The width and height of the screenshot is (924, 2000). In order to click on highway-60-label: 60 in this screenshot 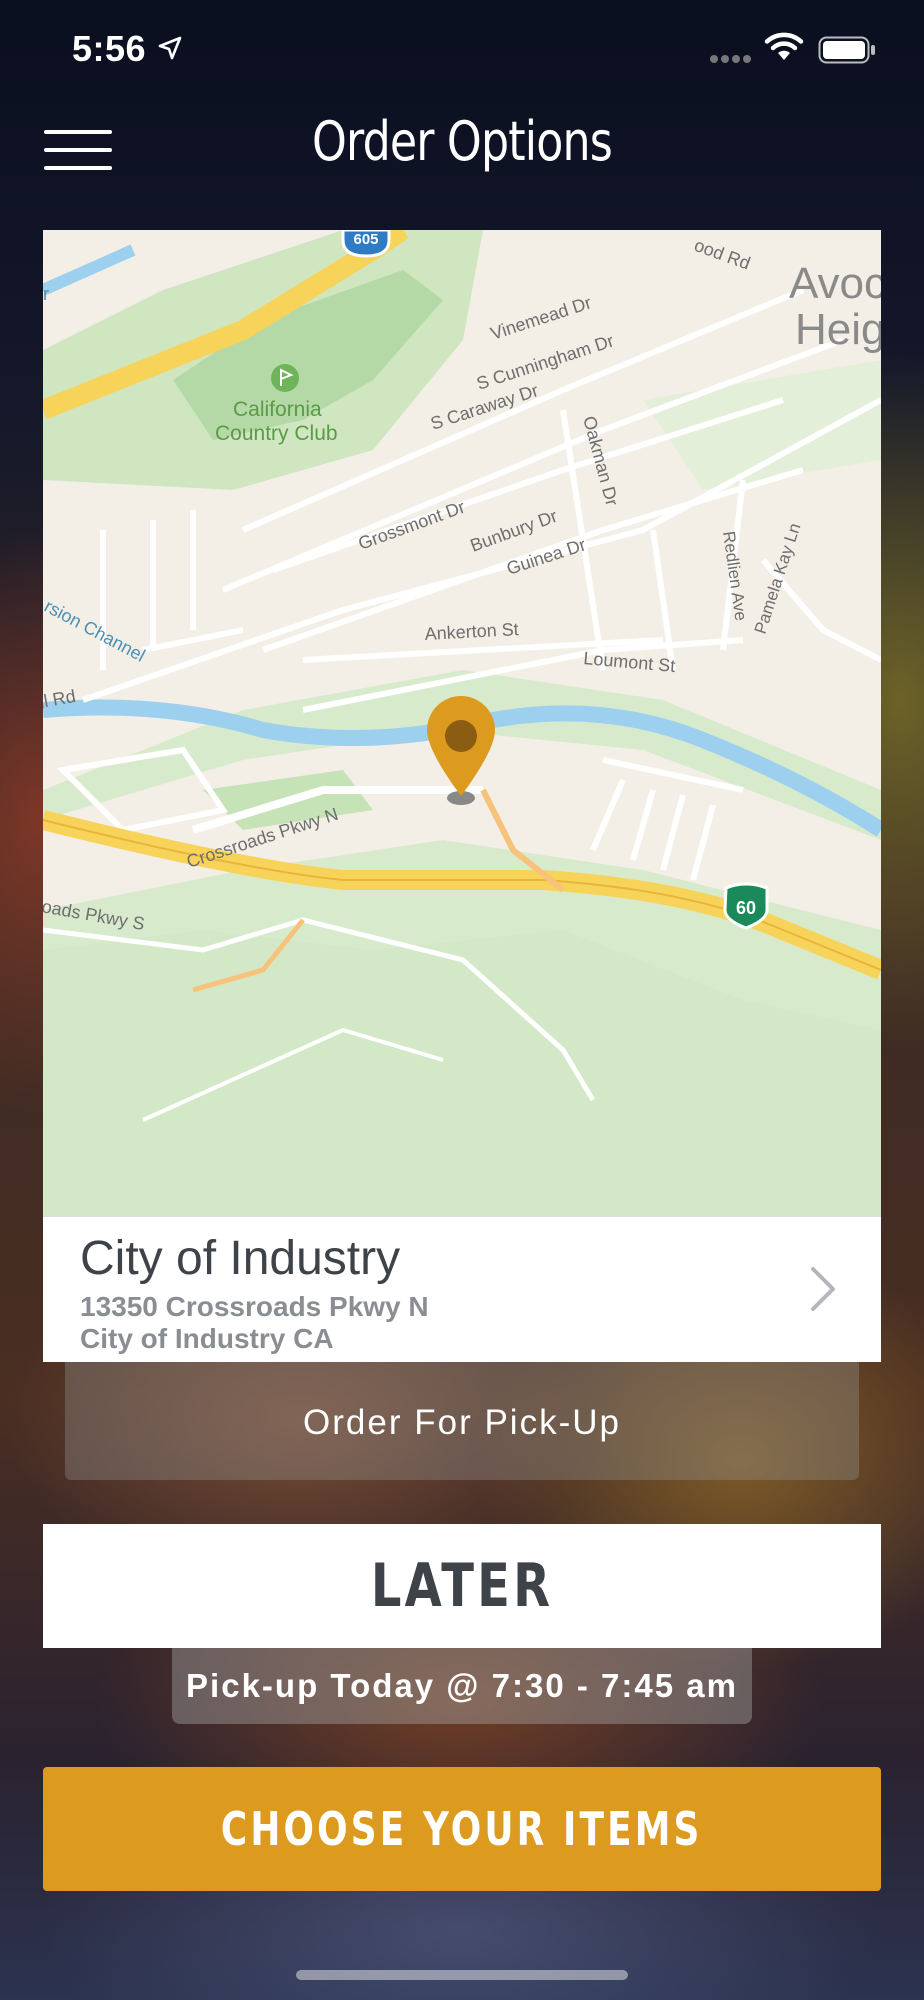, I will do `click(746, 908)`.